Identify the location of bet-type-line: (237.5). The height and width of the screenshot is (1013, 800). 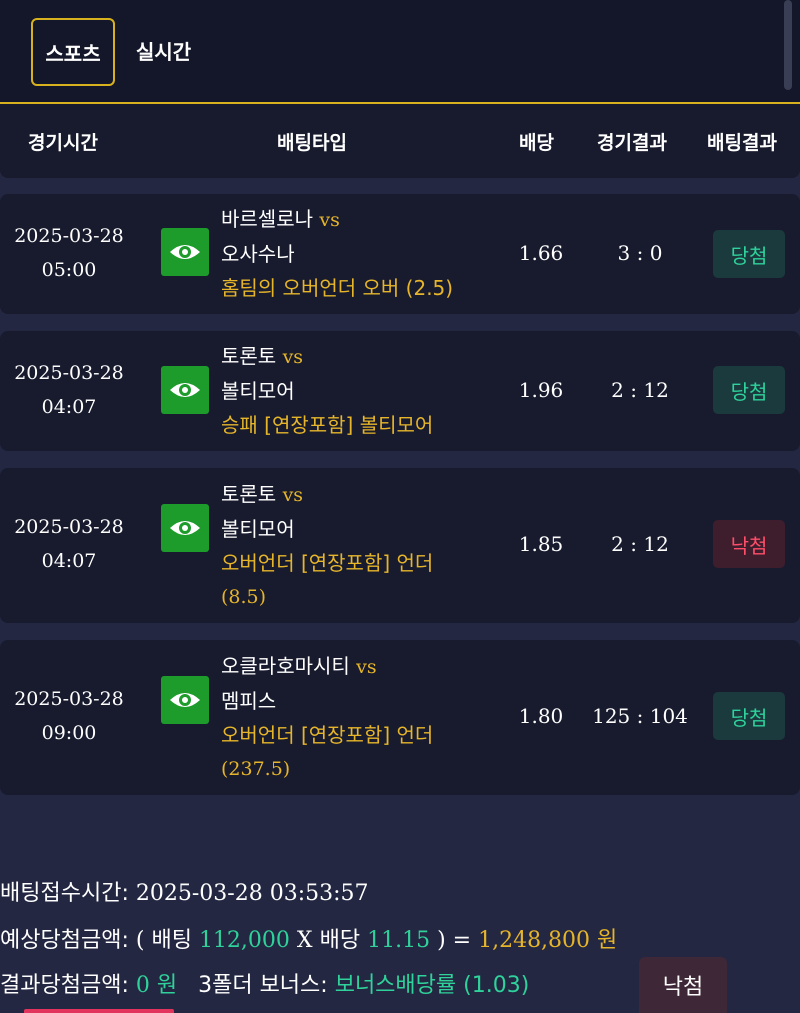
(256, 769).